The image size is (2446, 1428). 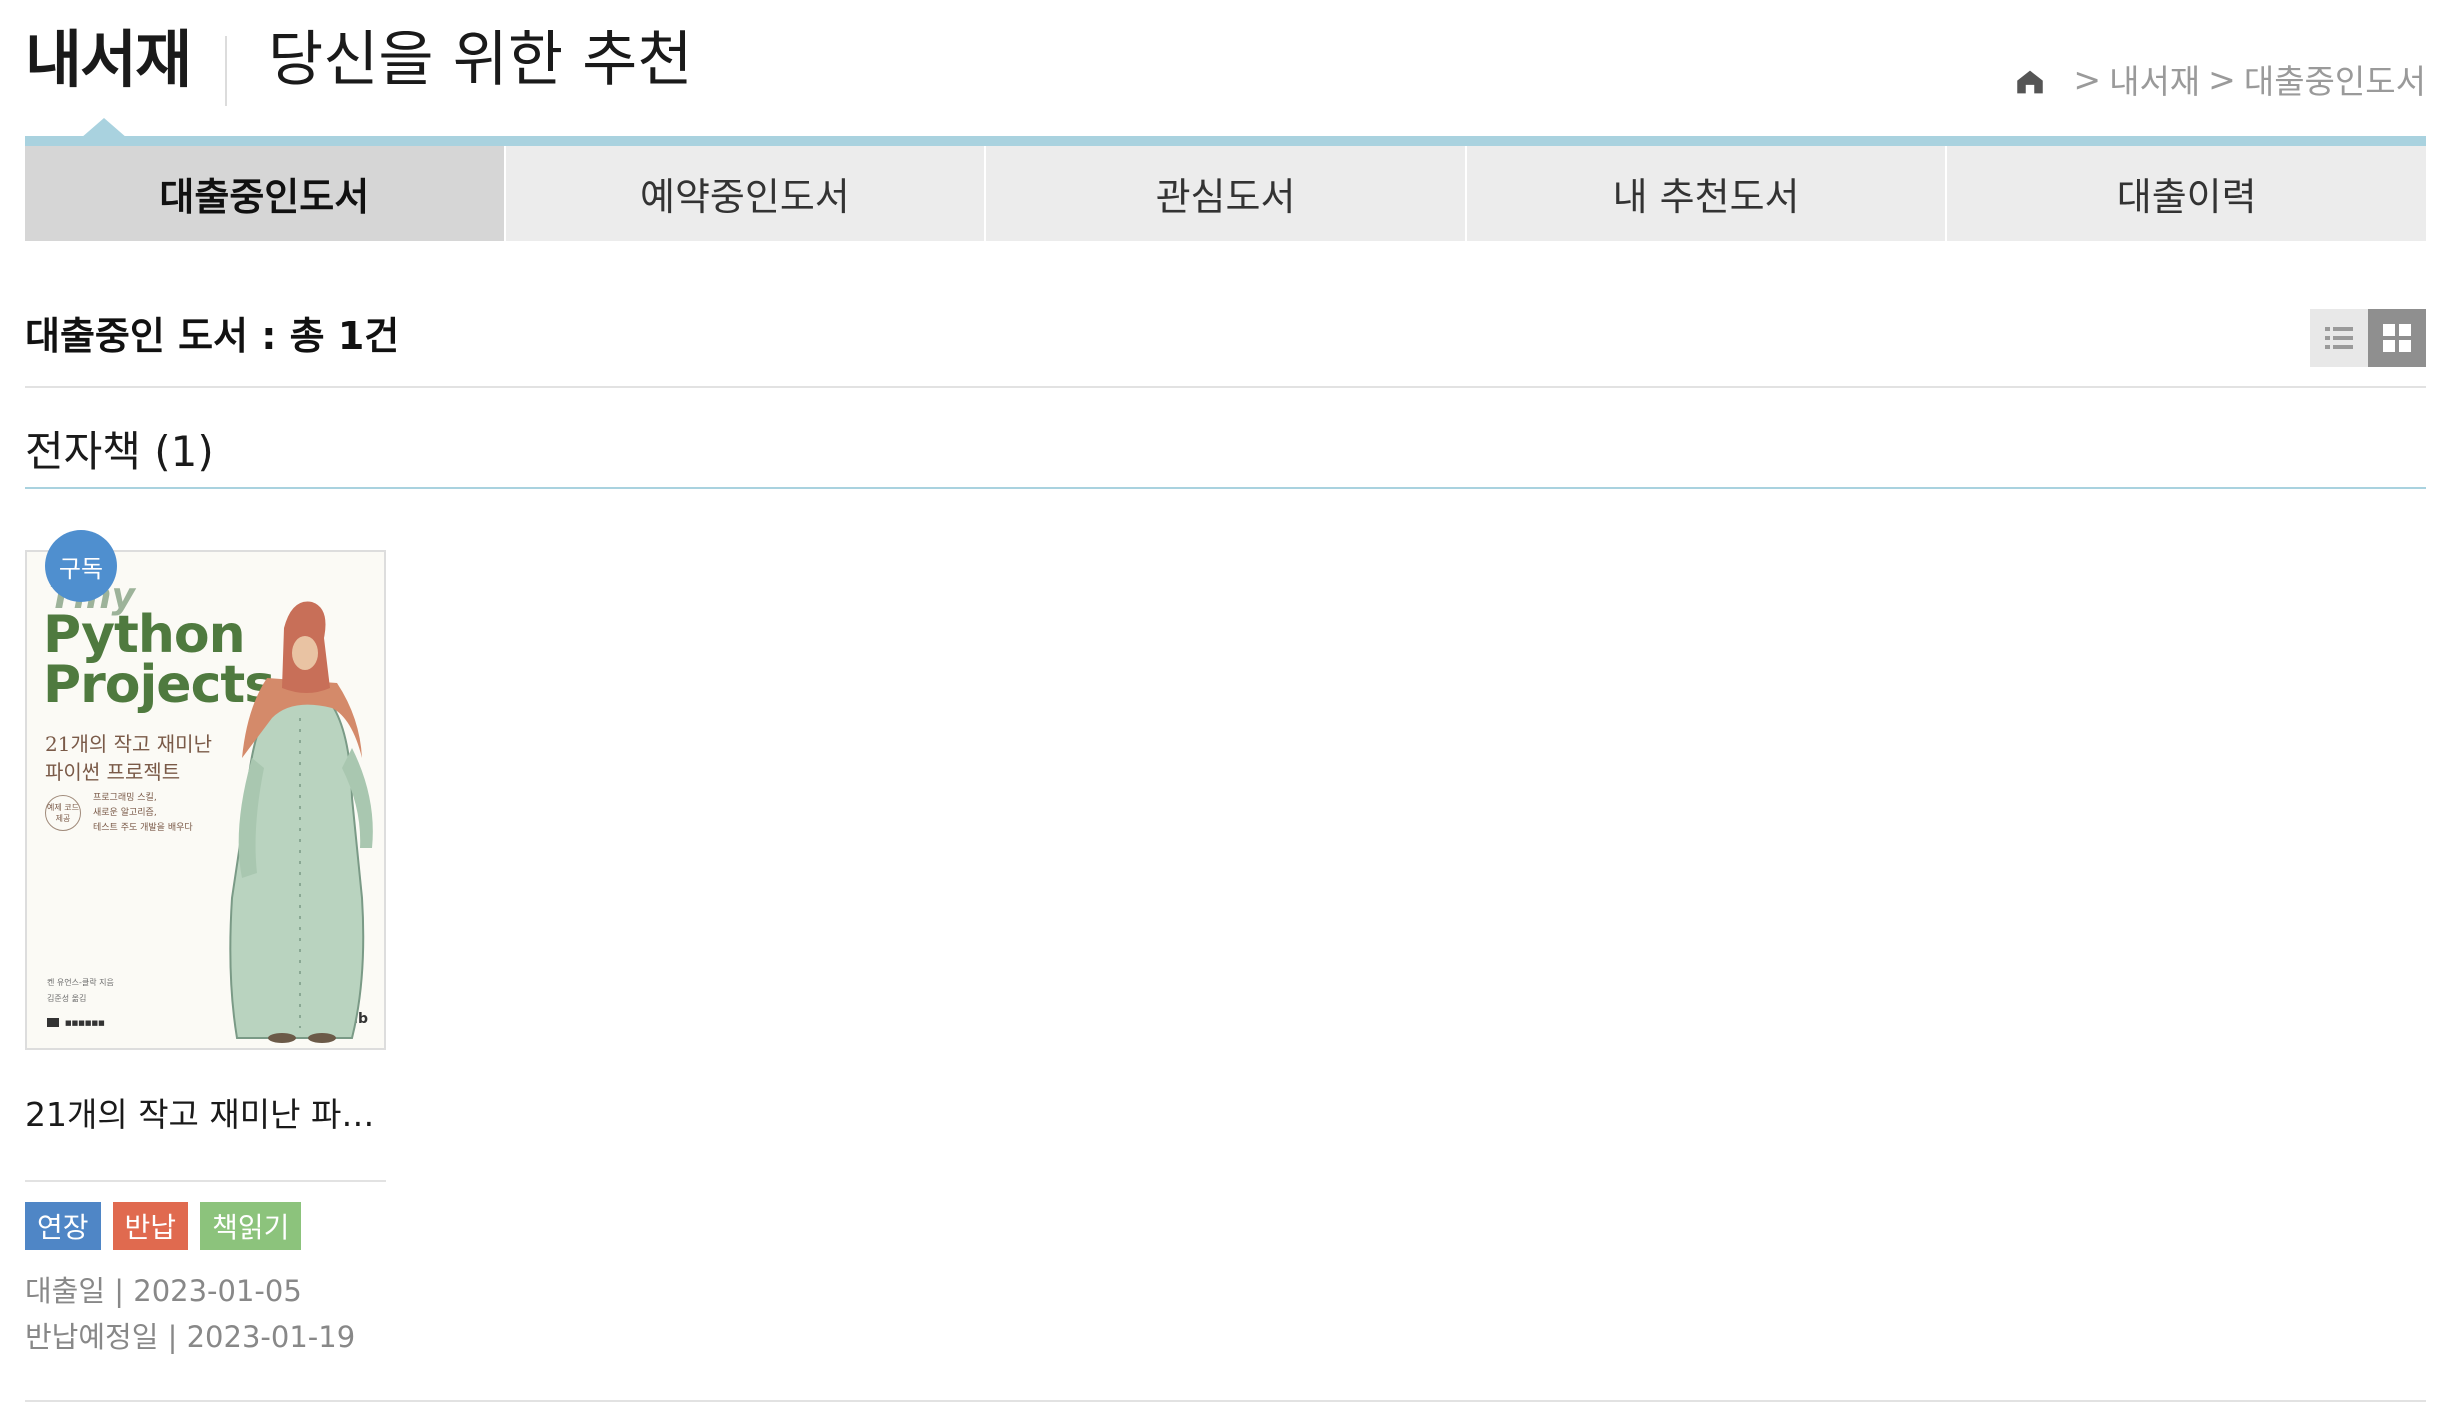 I want to click on list-view-button, so click(x=2339, y=338).